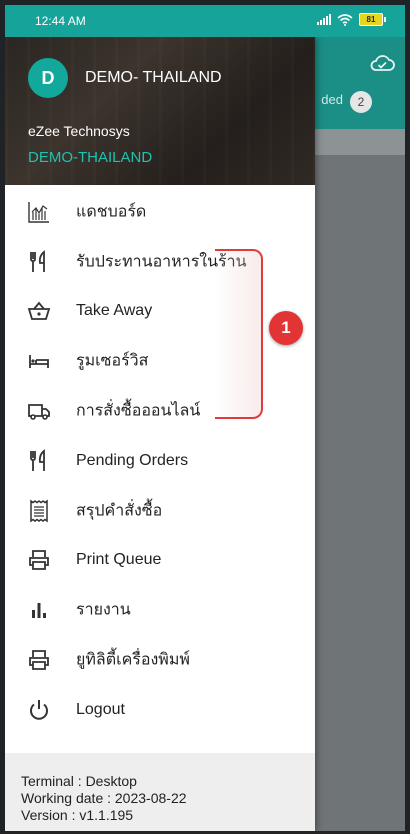  Describe the element at coordinates (160, 610) in the screenshot. I see `menu-item-reports: รายงาน` at that location.